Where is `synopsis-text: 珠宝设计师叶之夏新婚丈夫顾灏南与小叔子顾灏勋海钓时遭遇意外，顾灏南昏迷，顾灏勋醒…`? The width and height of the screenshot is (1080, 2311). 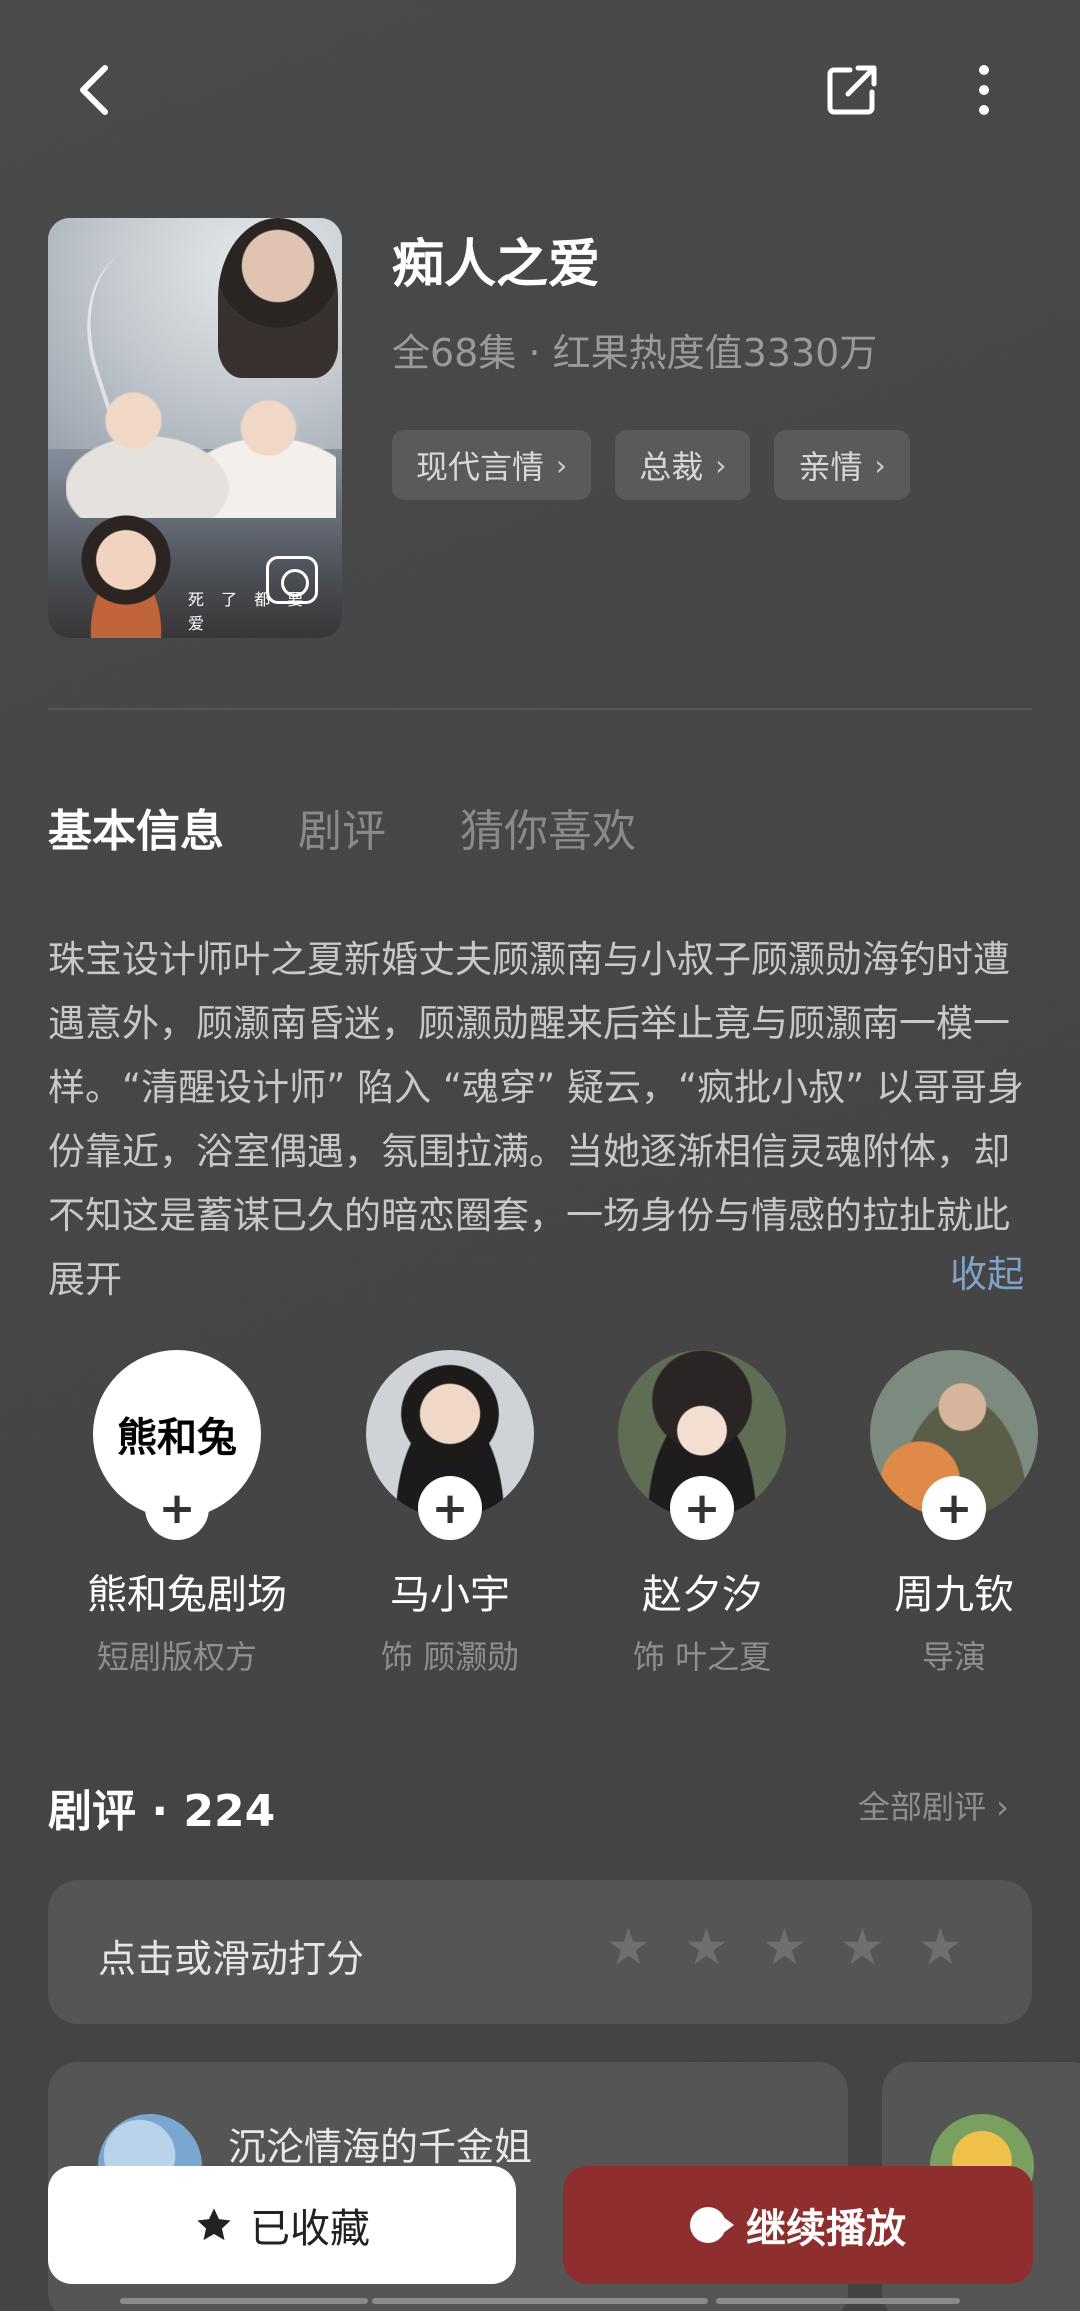
synopsis-text: 珠宝设计师叶之夏新婚丈夫顾灏南与小叔子顾灏勋海钓时遭遇意外，顾灏南昏迷，顾灏勋醒… is located at coordinates (536, 1119).